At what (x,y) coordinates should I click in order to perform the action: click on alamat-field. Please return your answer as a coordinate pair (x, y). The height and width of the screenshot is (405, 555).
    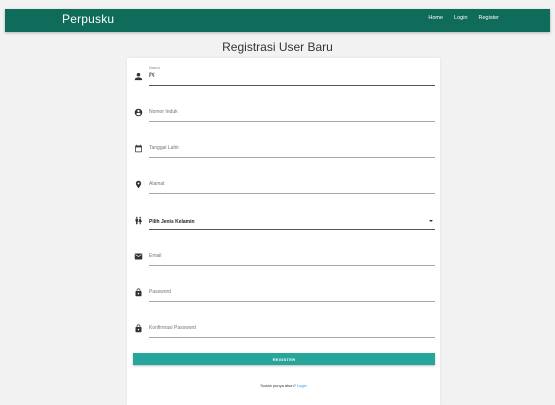
    Looking at the image, I should click on (292, 182).